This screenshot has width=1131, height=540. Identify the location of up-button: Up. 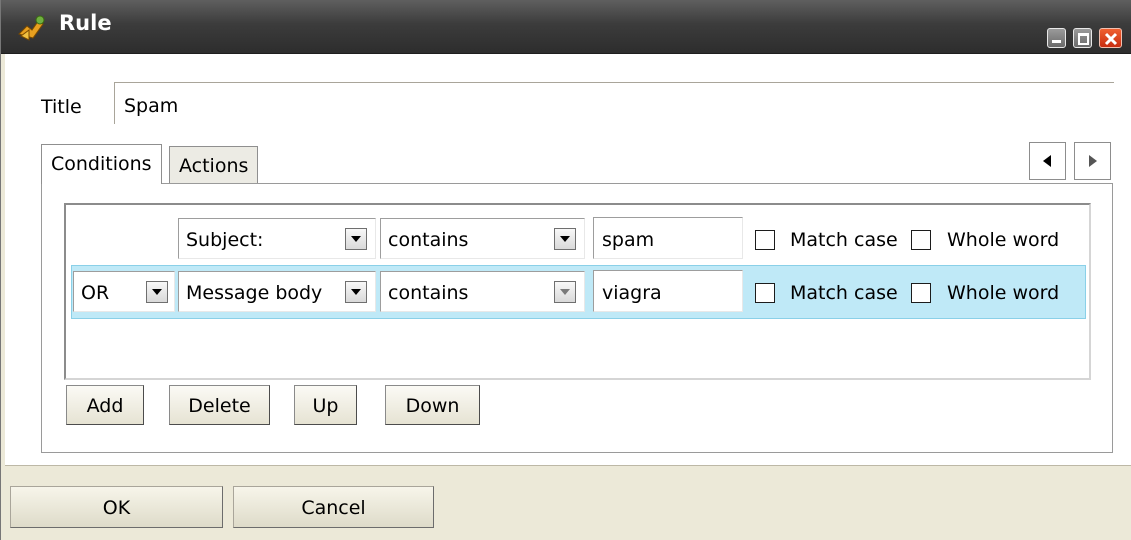
(325, 405).